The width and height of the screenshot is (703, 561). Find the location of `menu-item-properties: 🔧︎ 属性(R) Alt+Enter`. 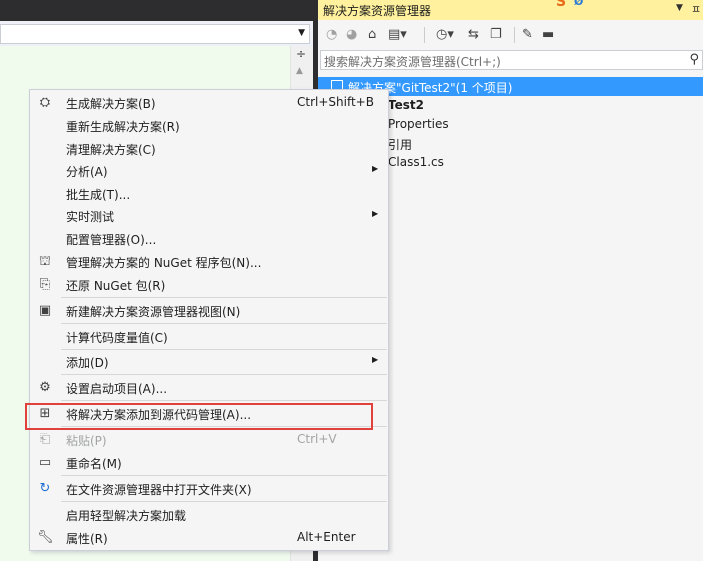

menu-item-properties: 🔧︎ 属性(R) Alt+Enter is located at coordinates (209, 538).